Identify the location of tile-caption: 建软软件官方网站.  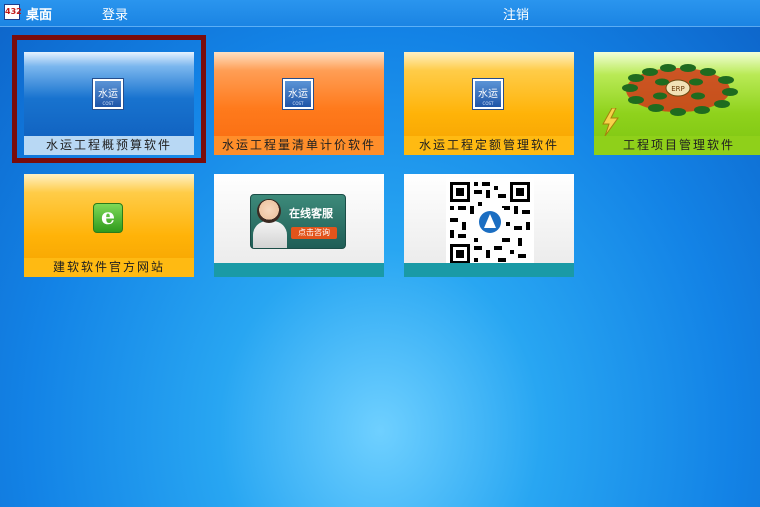
(109, 267).